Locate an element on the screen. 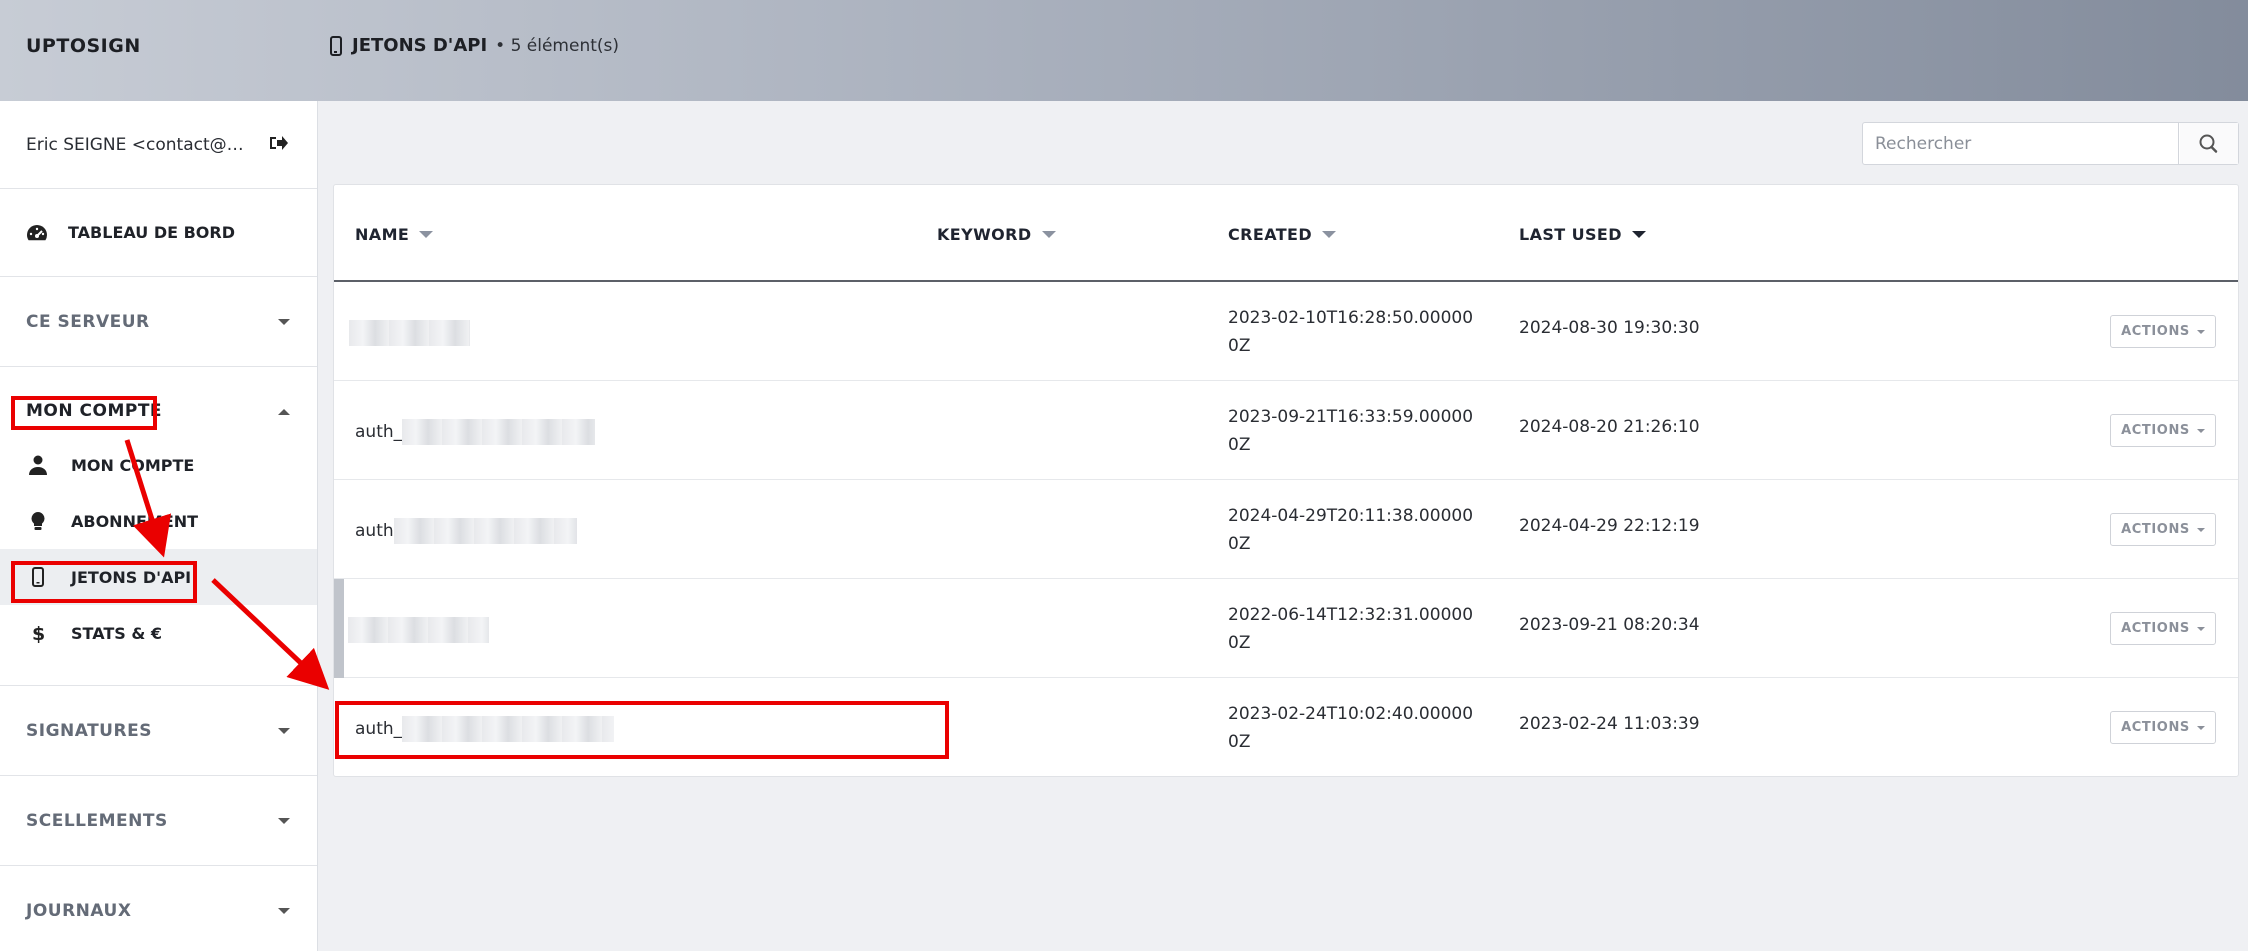 The height and width of the screenshot is (951, 2248). column-header-keyword: KEYWORD is located at coordinates (996, 234).